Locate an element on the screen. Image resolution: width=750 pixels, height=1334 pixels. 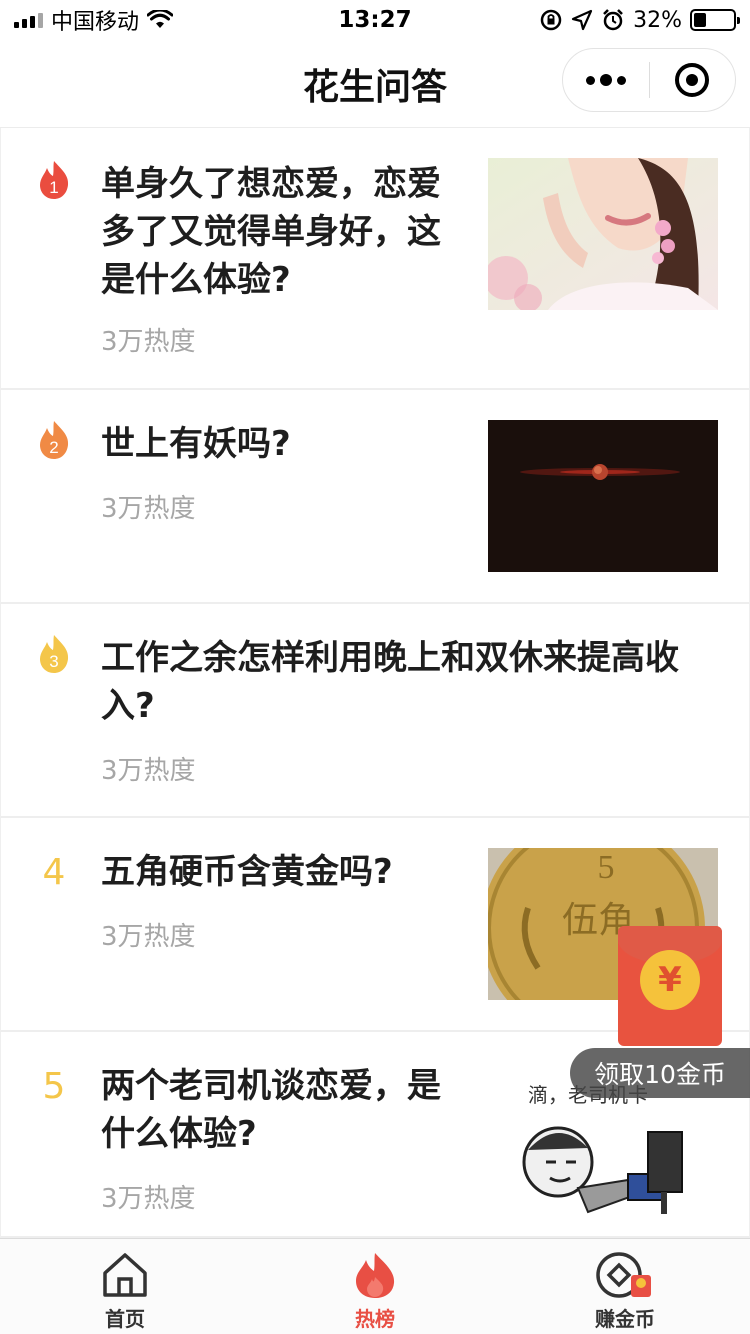
close-miniprogram-button is located at coordinates (693, 80).